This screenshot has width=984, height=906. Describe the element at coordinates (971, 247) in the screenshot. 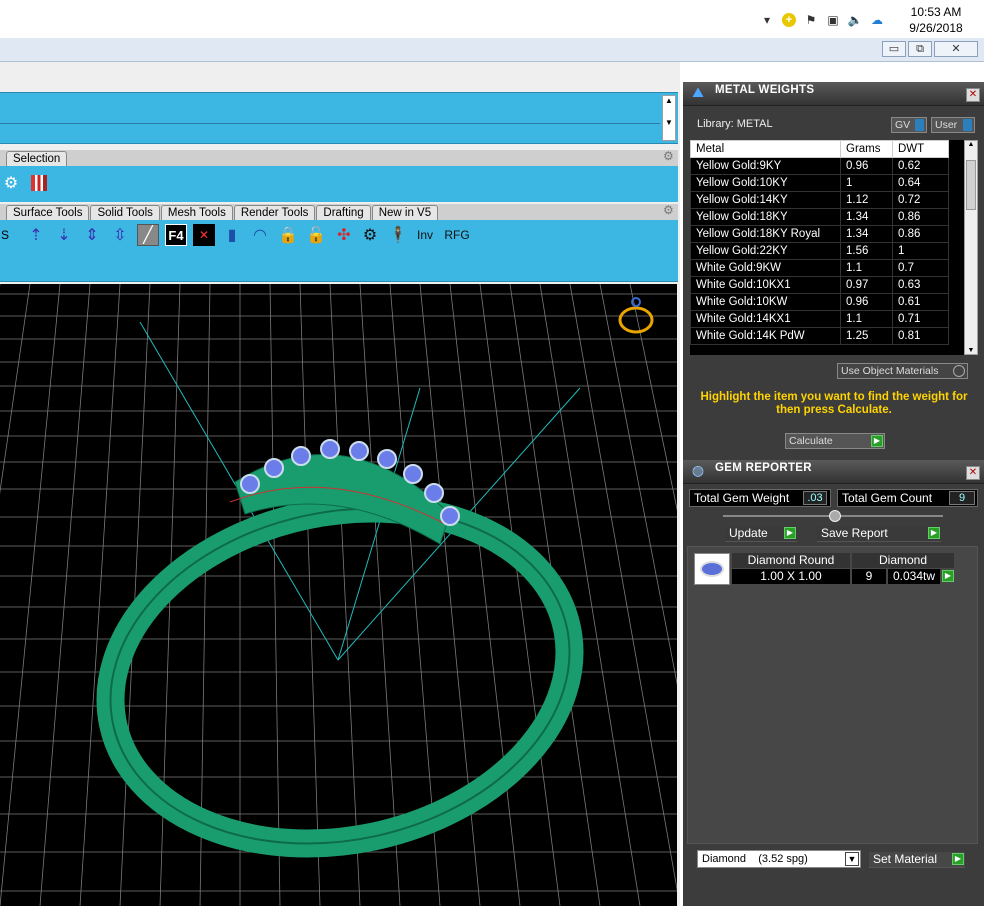

I see `metal-table-scrollbar: ▲ ▼` at that location.